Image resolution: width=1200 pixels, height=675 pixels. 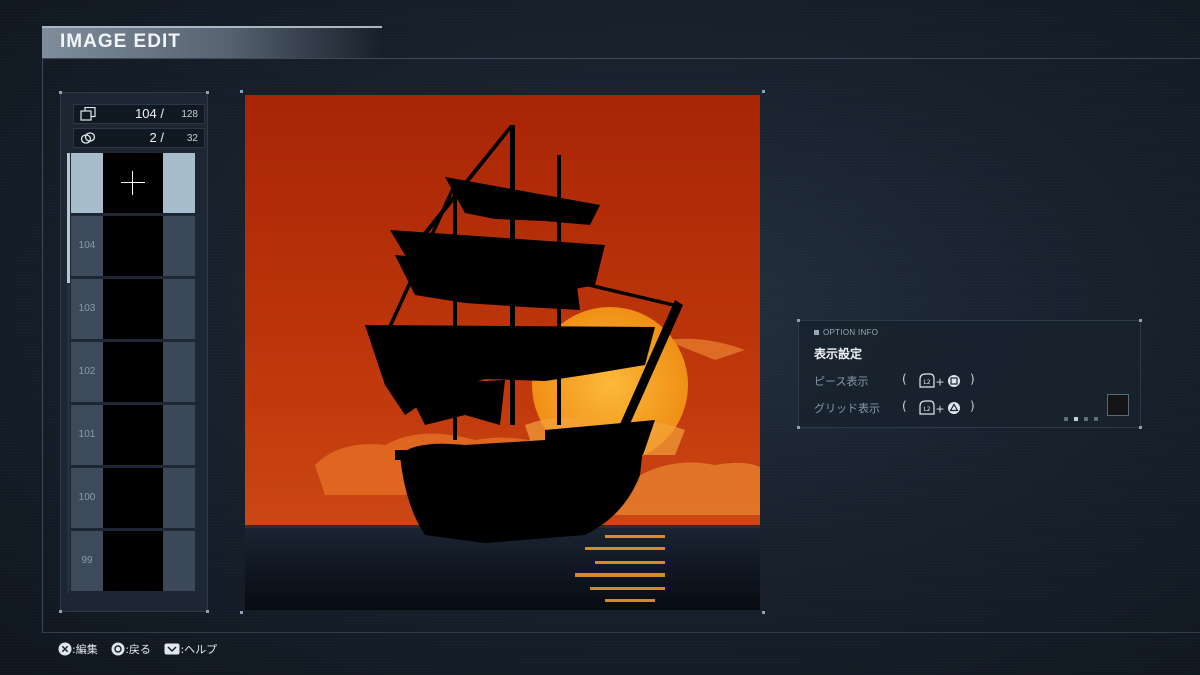 What do you see at coordinates (1084, 415) in the screenshot?
I see `grid-level-indicator` at bounding box center [1084, 415].